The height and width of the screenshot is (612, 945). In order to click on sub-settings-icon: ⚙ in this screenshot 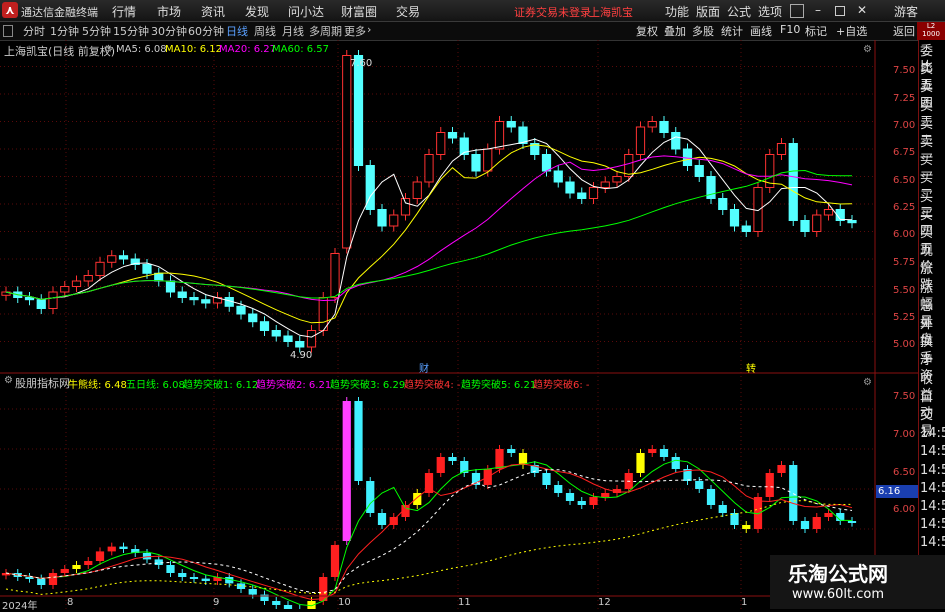, I will do `click(8, 380)`.